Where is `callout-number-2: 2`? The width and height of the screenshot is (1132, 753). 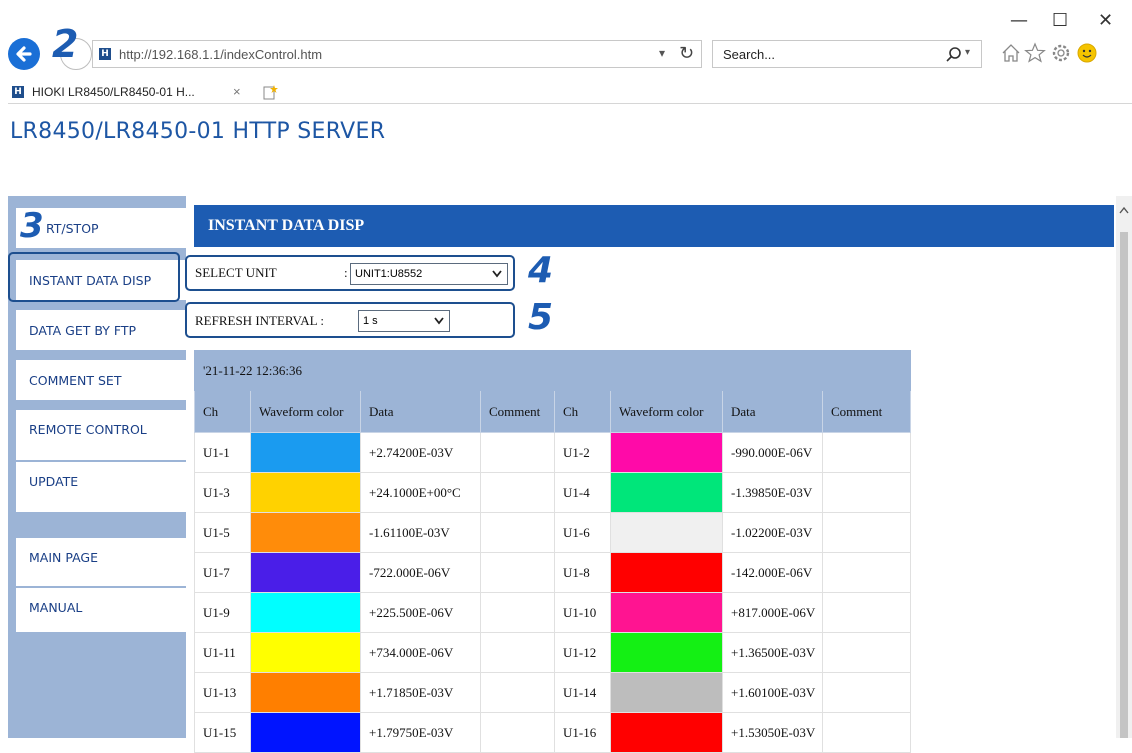 callout-number-2: 2 is located at coordinates (65, 44).